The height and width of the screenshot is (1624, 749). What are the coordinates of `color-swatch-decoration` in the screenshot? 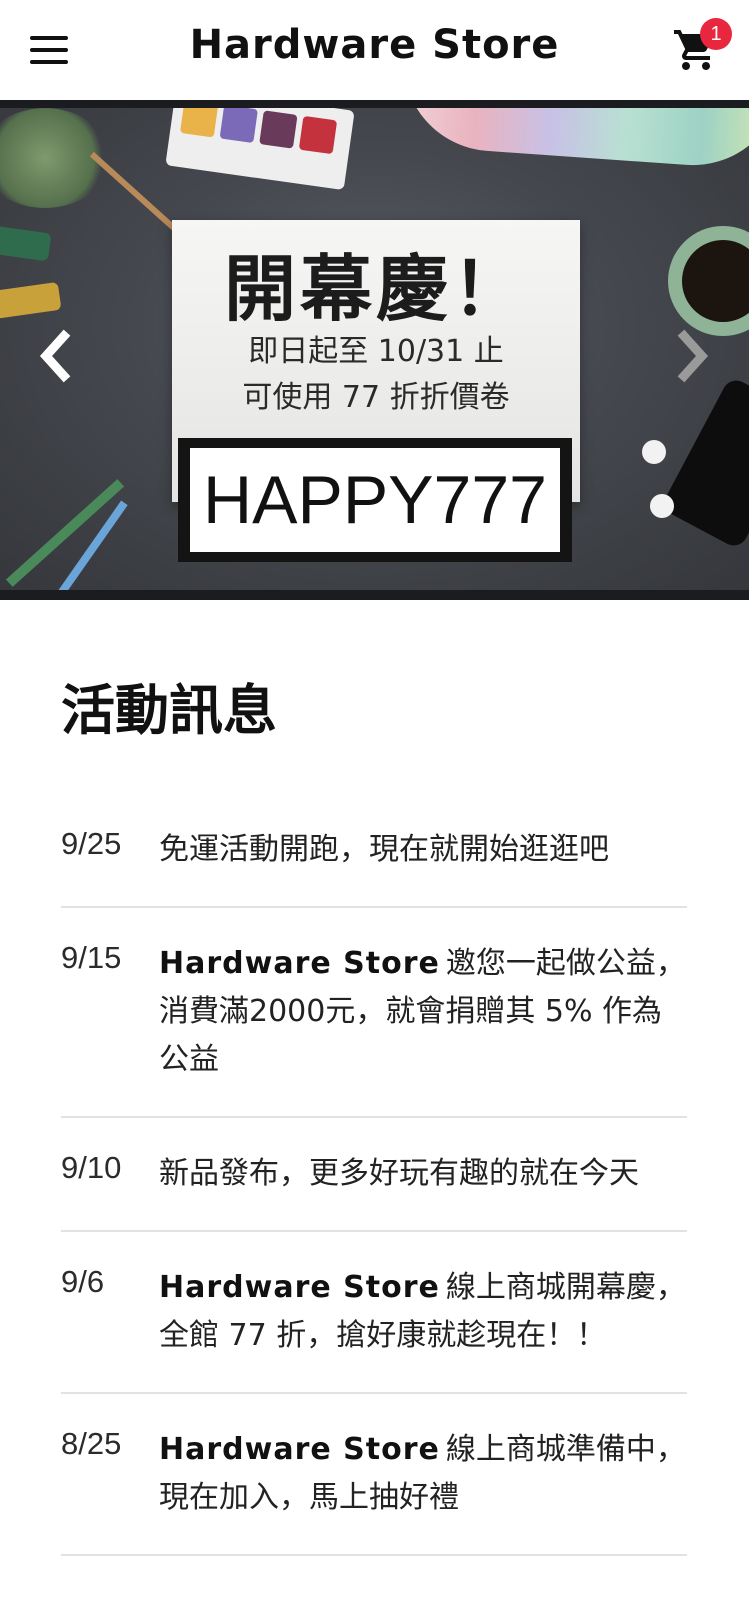 It's located at (573, 140).